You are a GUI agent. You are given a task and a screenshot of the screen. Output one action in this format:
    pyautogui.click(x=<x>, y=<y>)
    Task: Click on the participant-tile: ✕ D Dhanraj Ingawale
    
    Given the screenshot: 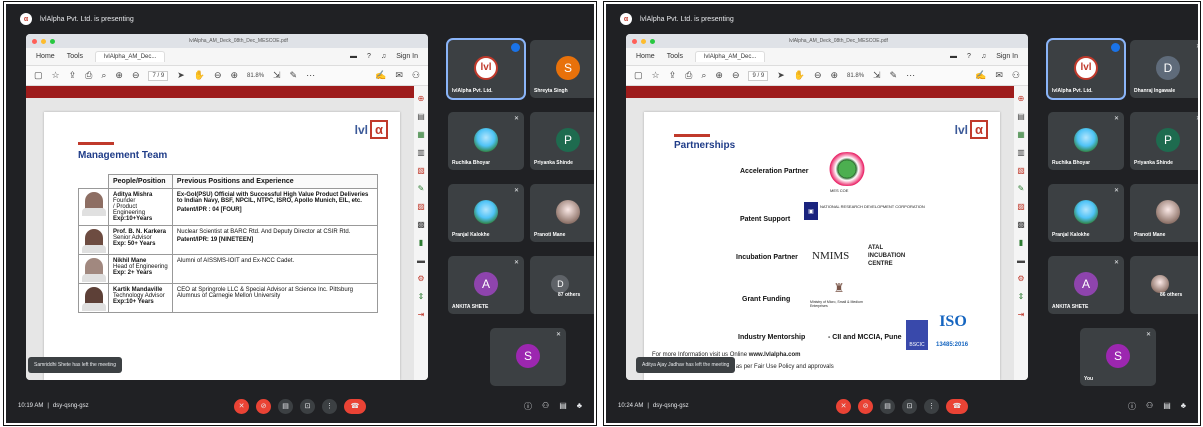 What is the action you would take?
    pyautogui.click(x=1164, y=69)
    